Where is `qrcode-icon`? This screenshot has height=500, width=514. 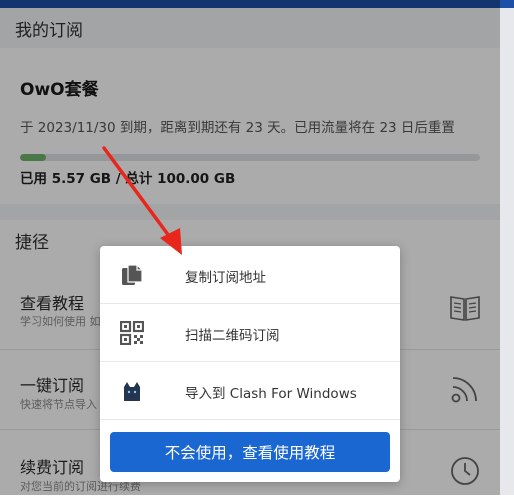 qrcode-icon is located at coordinates (132, 333).